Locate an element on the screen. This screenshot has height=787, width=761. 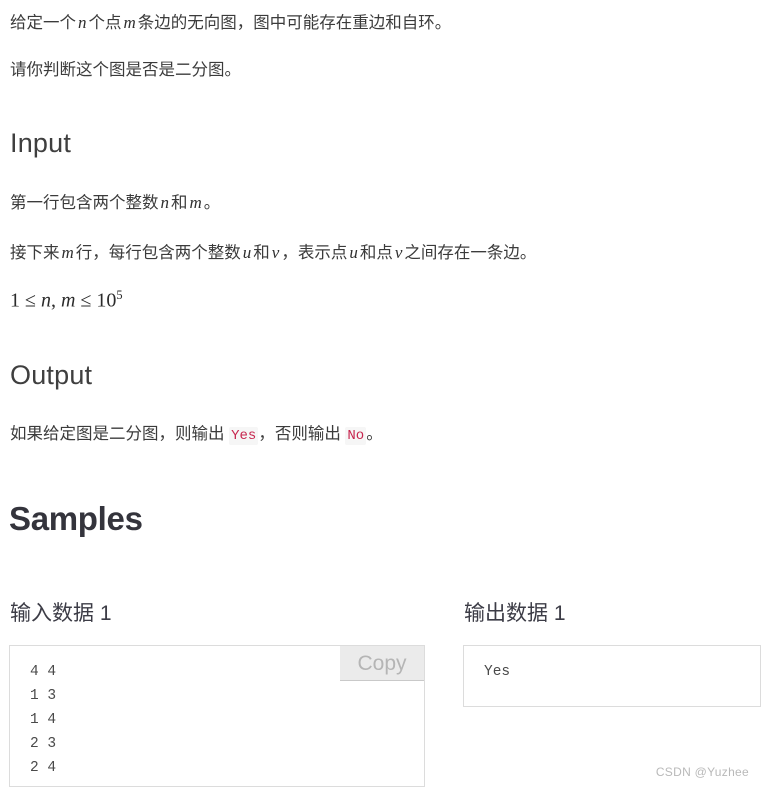
output-text-segment: 如果给定图是二分图，则输出 is located at coordinates (117, 434).